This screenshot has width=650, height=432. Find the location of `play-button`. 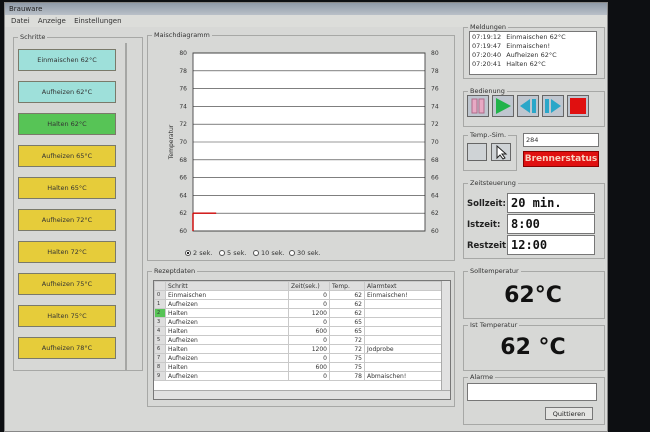

play-button is located at coordinates (503, 106).